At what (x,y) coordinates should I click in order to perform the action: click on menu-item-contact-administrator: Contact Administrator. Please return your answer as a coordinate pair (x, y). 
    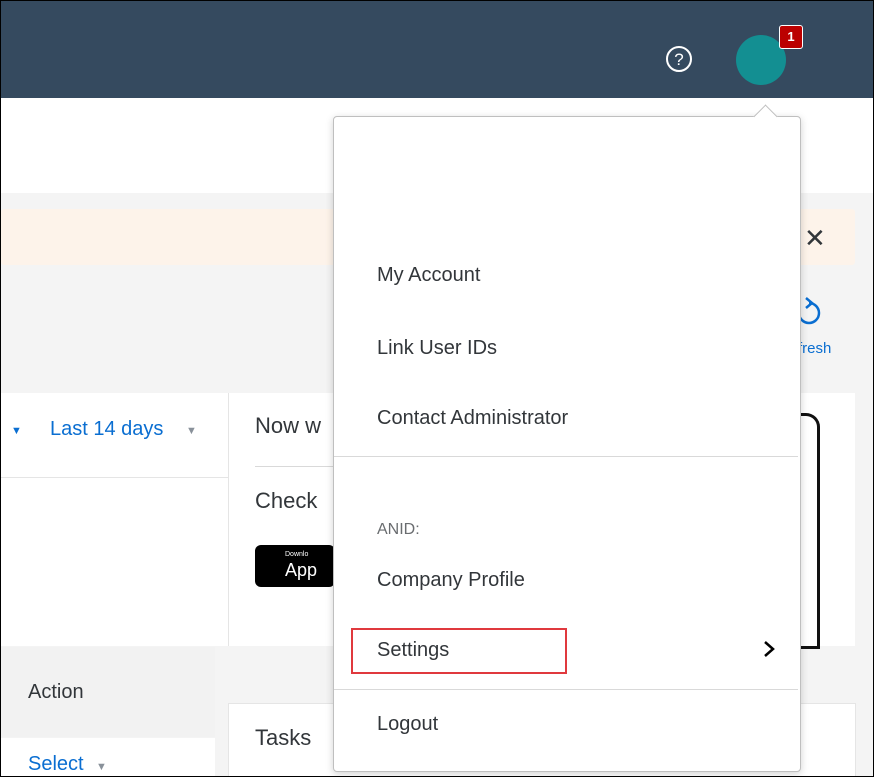
    Looking at the image, I should click on (472, 418).